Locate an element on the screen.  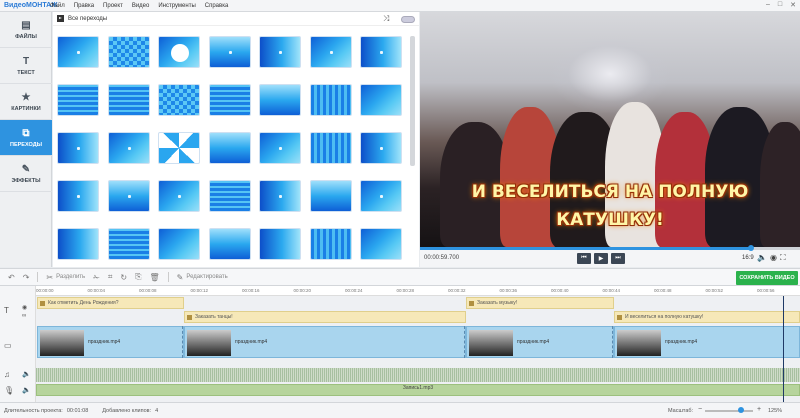
sidebar-item-files: ▤ ФАЙЛЫ is located at coordinates (26, 30).